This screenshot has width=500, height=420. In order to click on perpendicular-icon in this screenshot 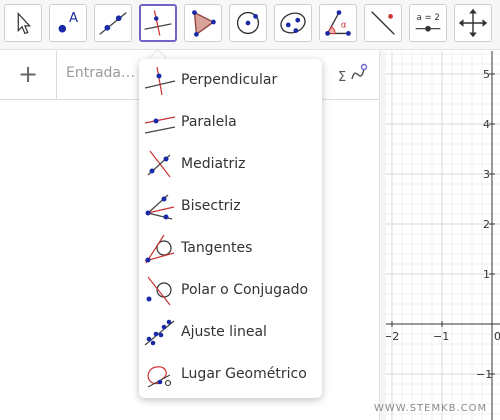, I will do `click(160, 81)`.